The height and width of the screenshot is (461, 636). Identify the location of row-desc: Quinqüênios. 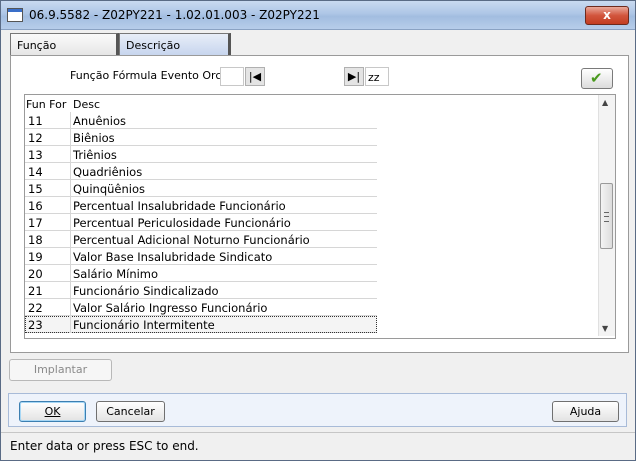
(109, 189).